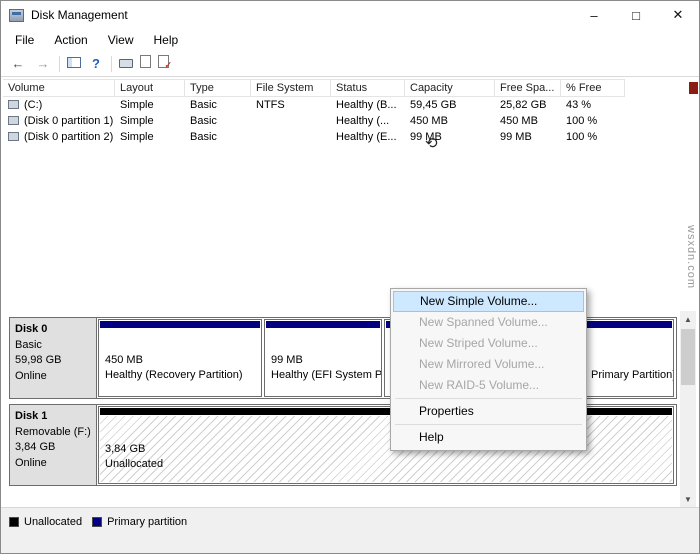 The image size is (700, 554). Describe the element at coordinates (688, 499) in the screenshot. I see `scroll-down-icon: ▼` at that location.